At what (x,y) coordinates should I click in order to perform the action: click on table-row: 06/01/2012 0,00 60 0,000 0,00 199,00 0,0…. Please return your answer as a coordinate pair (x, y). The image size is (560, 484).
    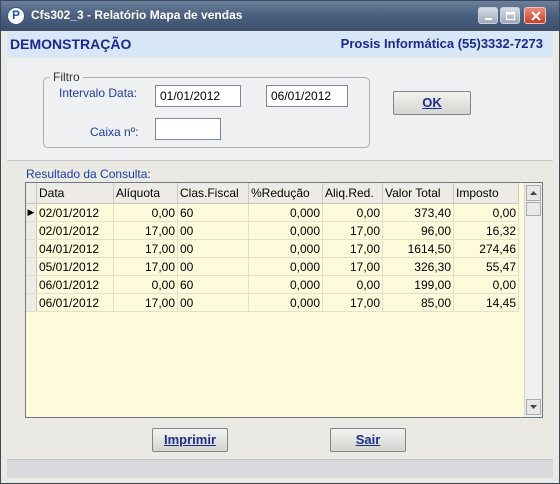
    Looking at the image, I should click on (272, 284).